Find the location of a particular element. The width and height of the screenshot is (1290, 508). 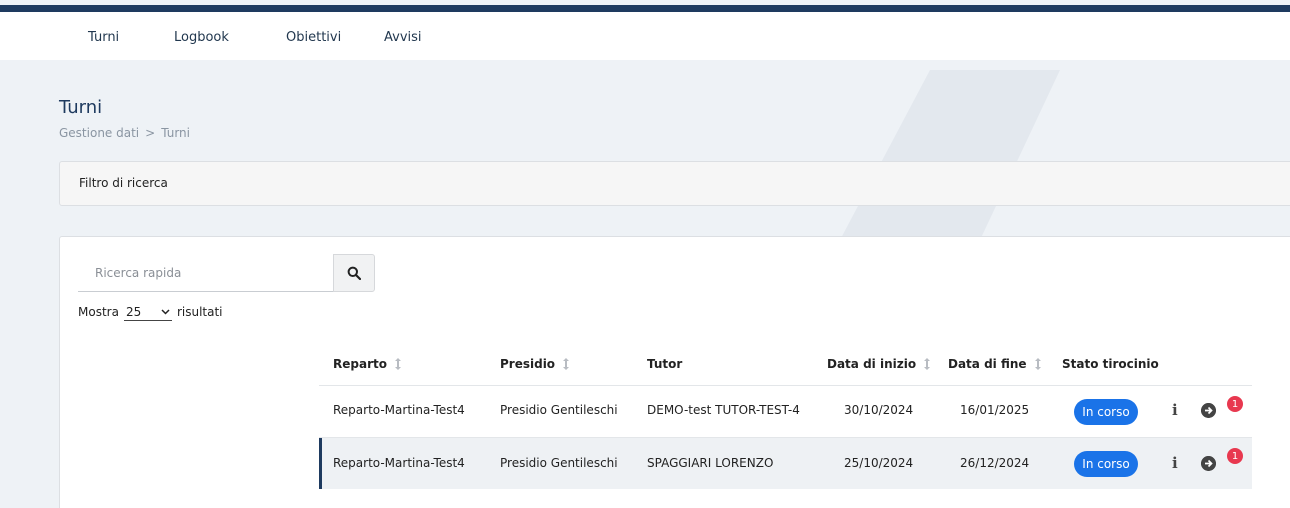

breadcrumb-current: Turni is located at coordinates (175, 133).